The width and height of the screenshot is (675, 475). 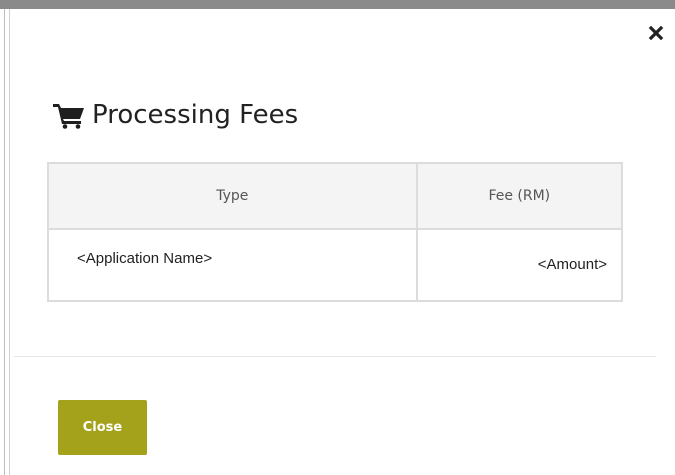 What do you see at coordinates (656, 33) in the screenshot?
I see `close-x-icon` at bounding box center [656, 33].